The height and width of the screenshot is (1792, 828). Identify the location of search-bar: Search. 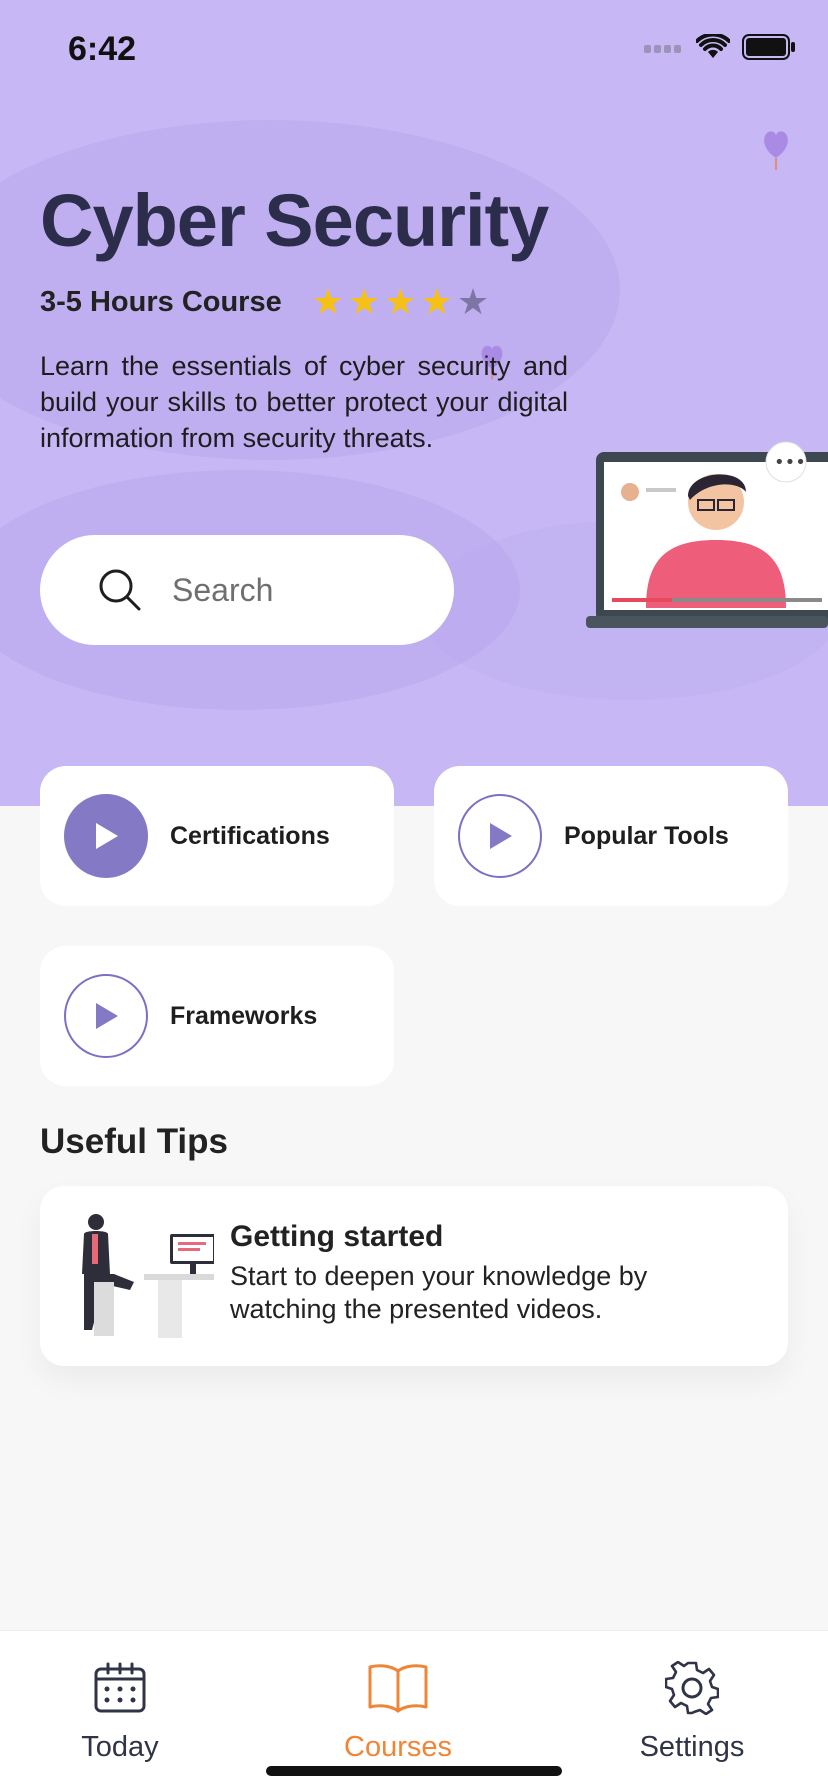
(247, 590).